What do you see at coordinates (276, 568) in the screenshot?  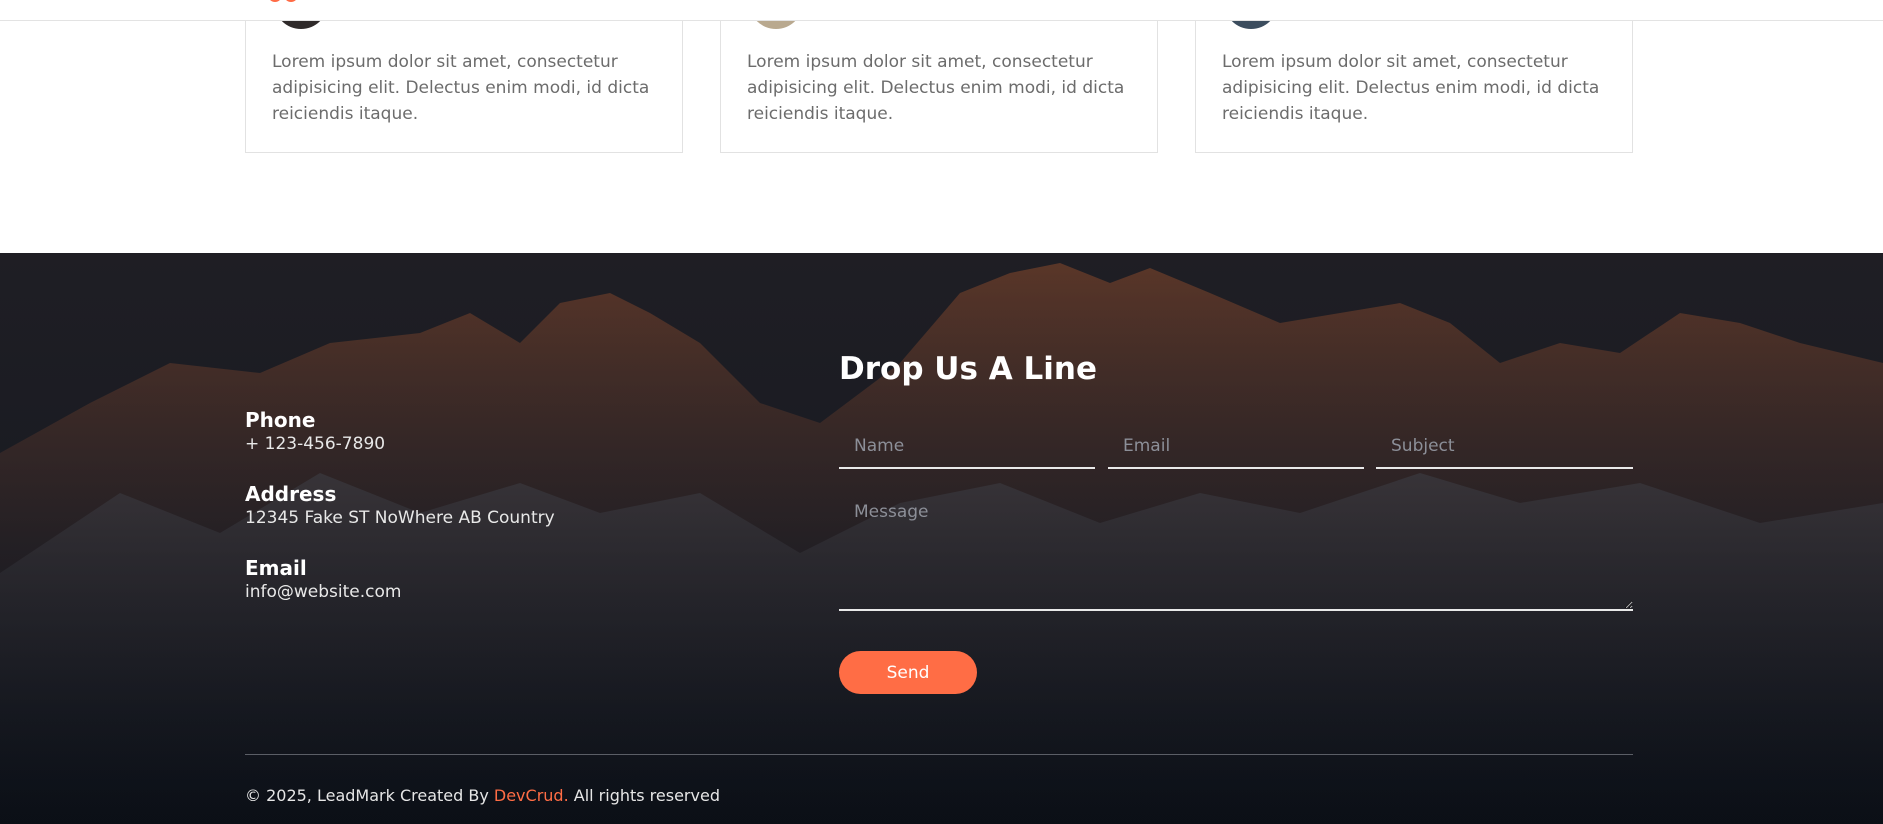 I see `email-label: Email` at bounding box center [276, 568].